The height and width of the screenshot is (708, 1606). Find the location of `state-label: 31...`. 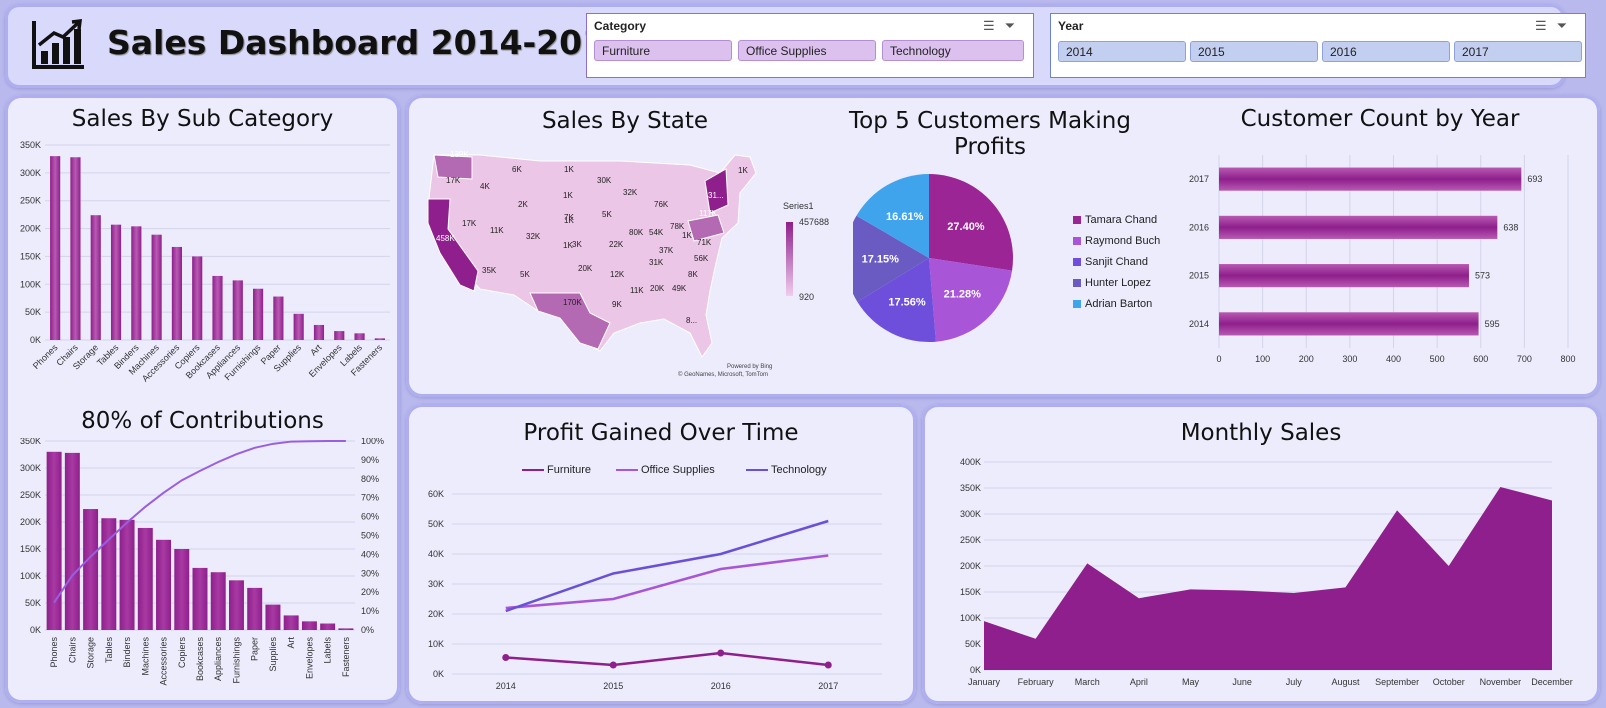

state-label: 31... is located at coordinates (716, 195).